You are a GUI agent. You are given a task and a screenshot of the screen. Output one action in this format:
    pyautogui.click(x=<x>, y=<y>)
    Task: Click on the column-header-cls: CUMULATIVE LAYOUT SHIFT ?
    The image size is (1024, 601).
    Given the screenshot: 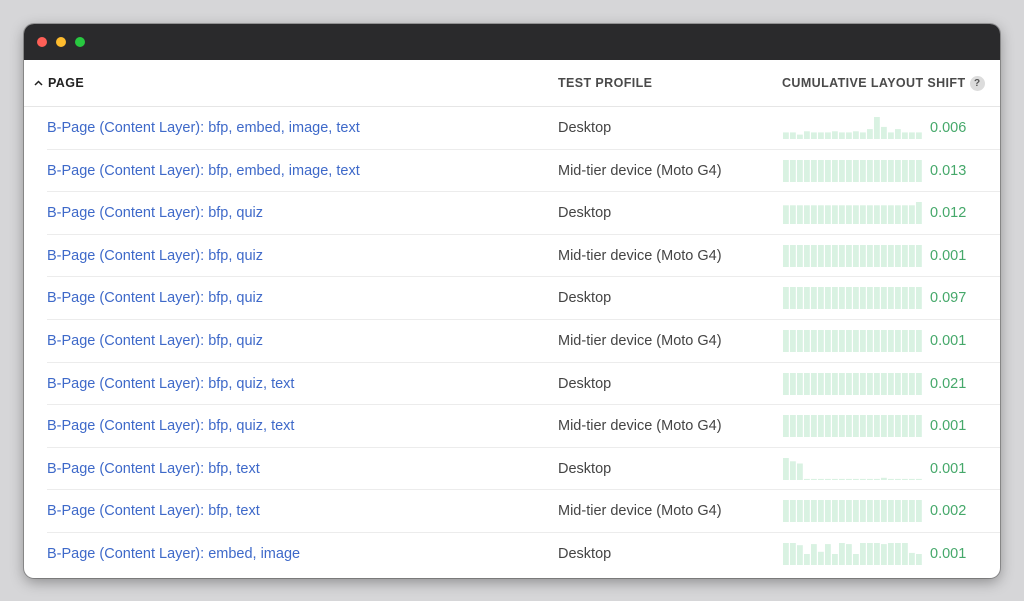 What is the action you would take?
    pyautogui.click(x=883, y=83)
    